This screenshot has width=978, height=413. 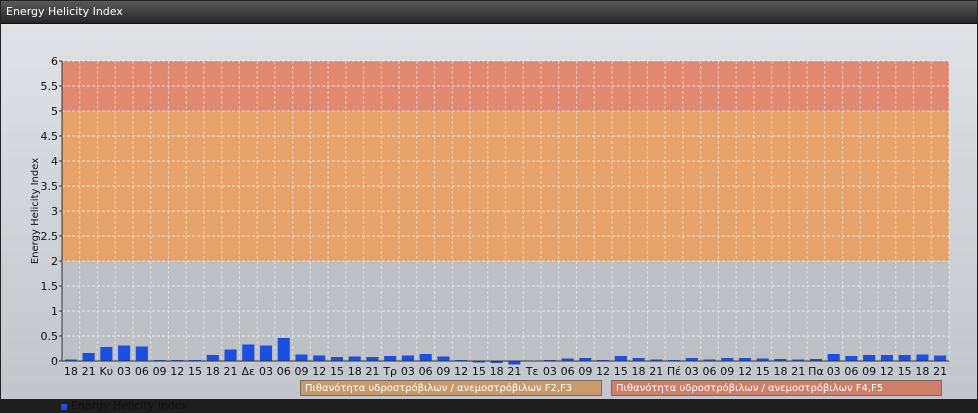 I want to click on bar-Κυ, so click(x=106, y=354).